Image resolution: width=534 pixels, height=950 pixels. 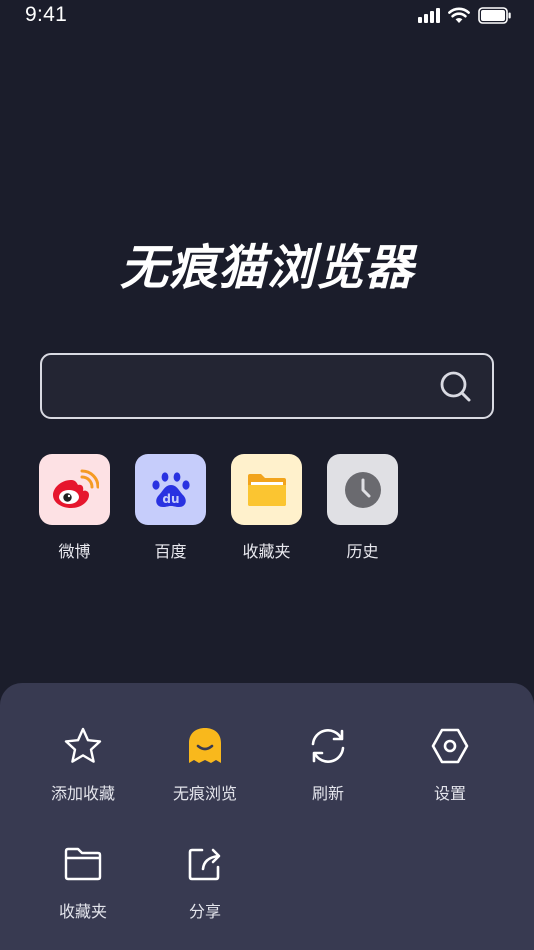 I want to click on menu-label: 分享, so click(x=204, y=911).